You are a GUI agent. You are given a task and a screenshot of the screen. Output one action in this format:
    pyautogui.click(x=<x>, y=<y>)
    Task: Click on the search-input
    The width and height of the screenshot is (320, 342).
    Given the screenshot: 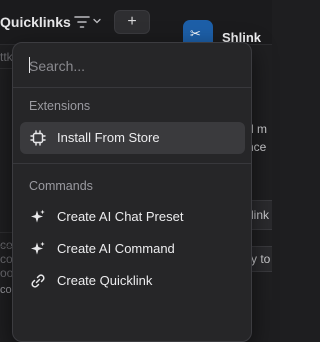 What is the action you would take?
    pyautogui.click(x=134, y=66)
    